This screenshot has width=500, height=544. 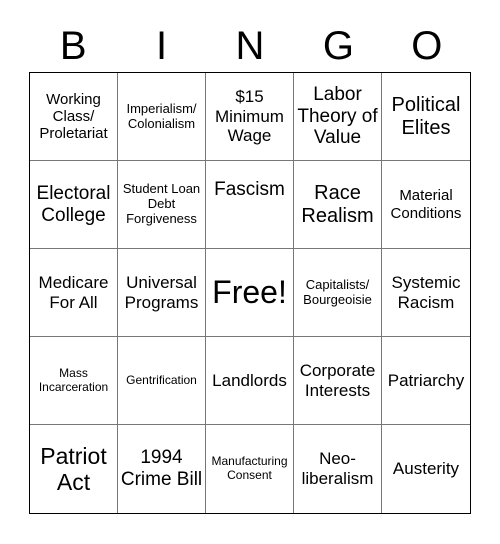 What do you see at coordinates (73, 46) in the screenshot?
I see `header-letter-b: B` at bounding box center [73, 46].